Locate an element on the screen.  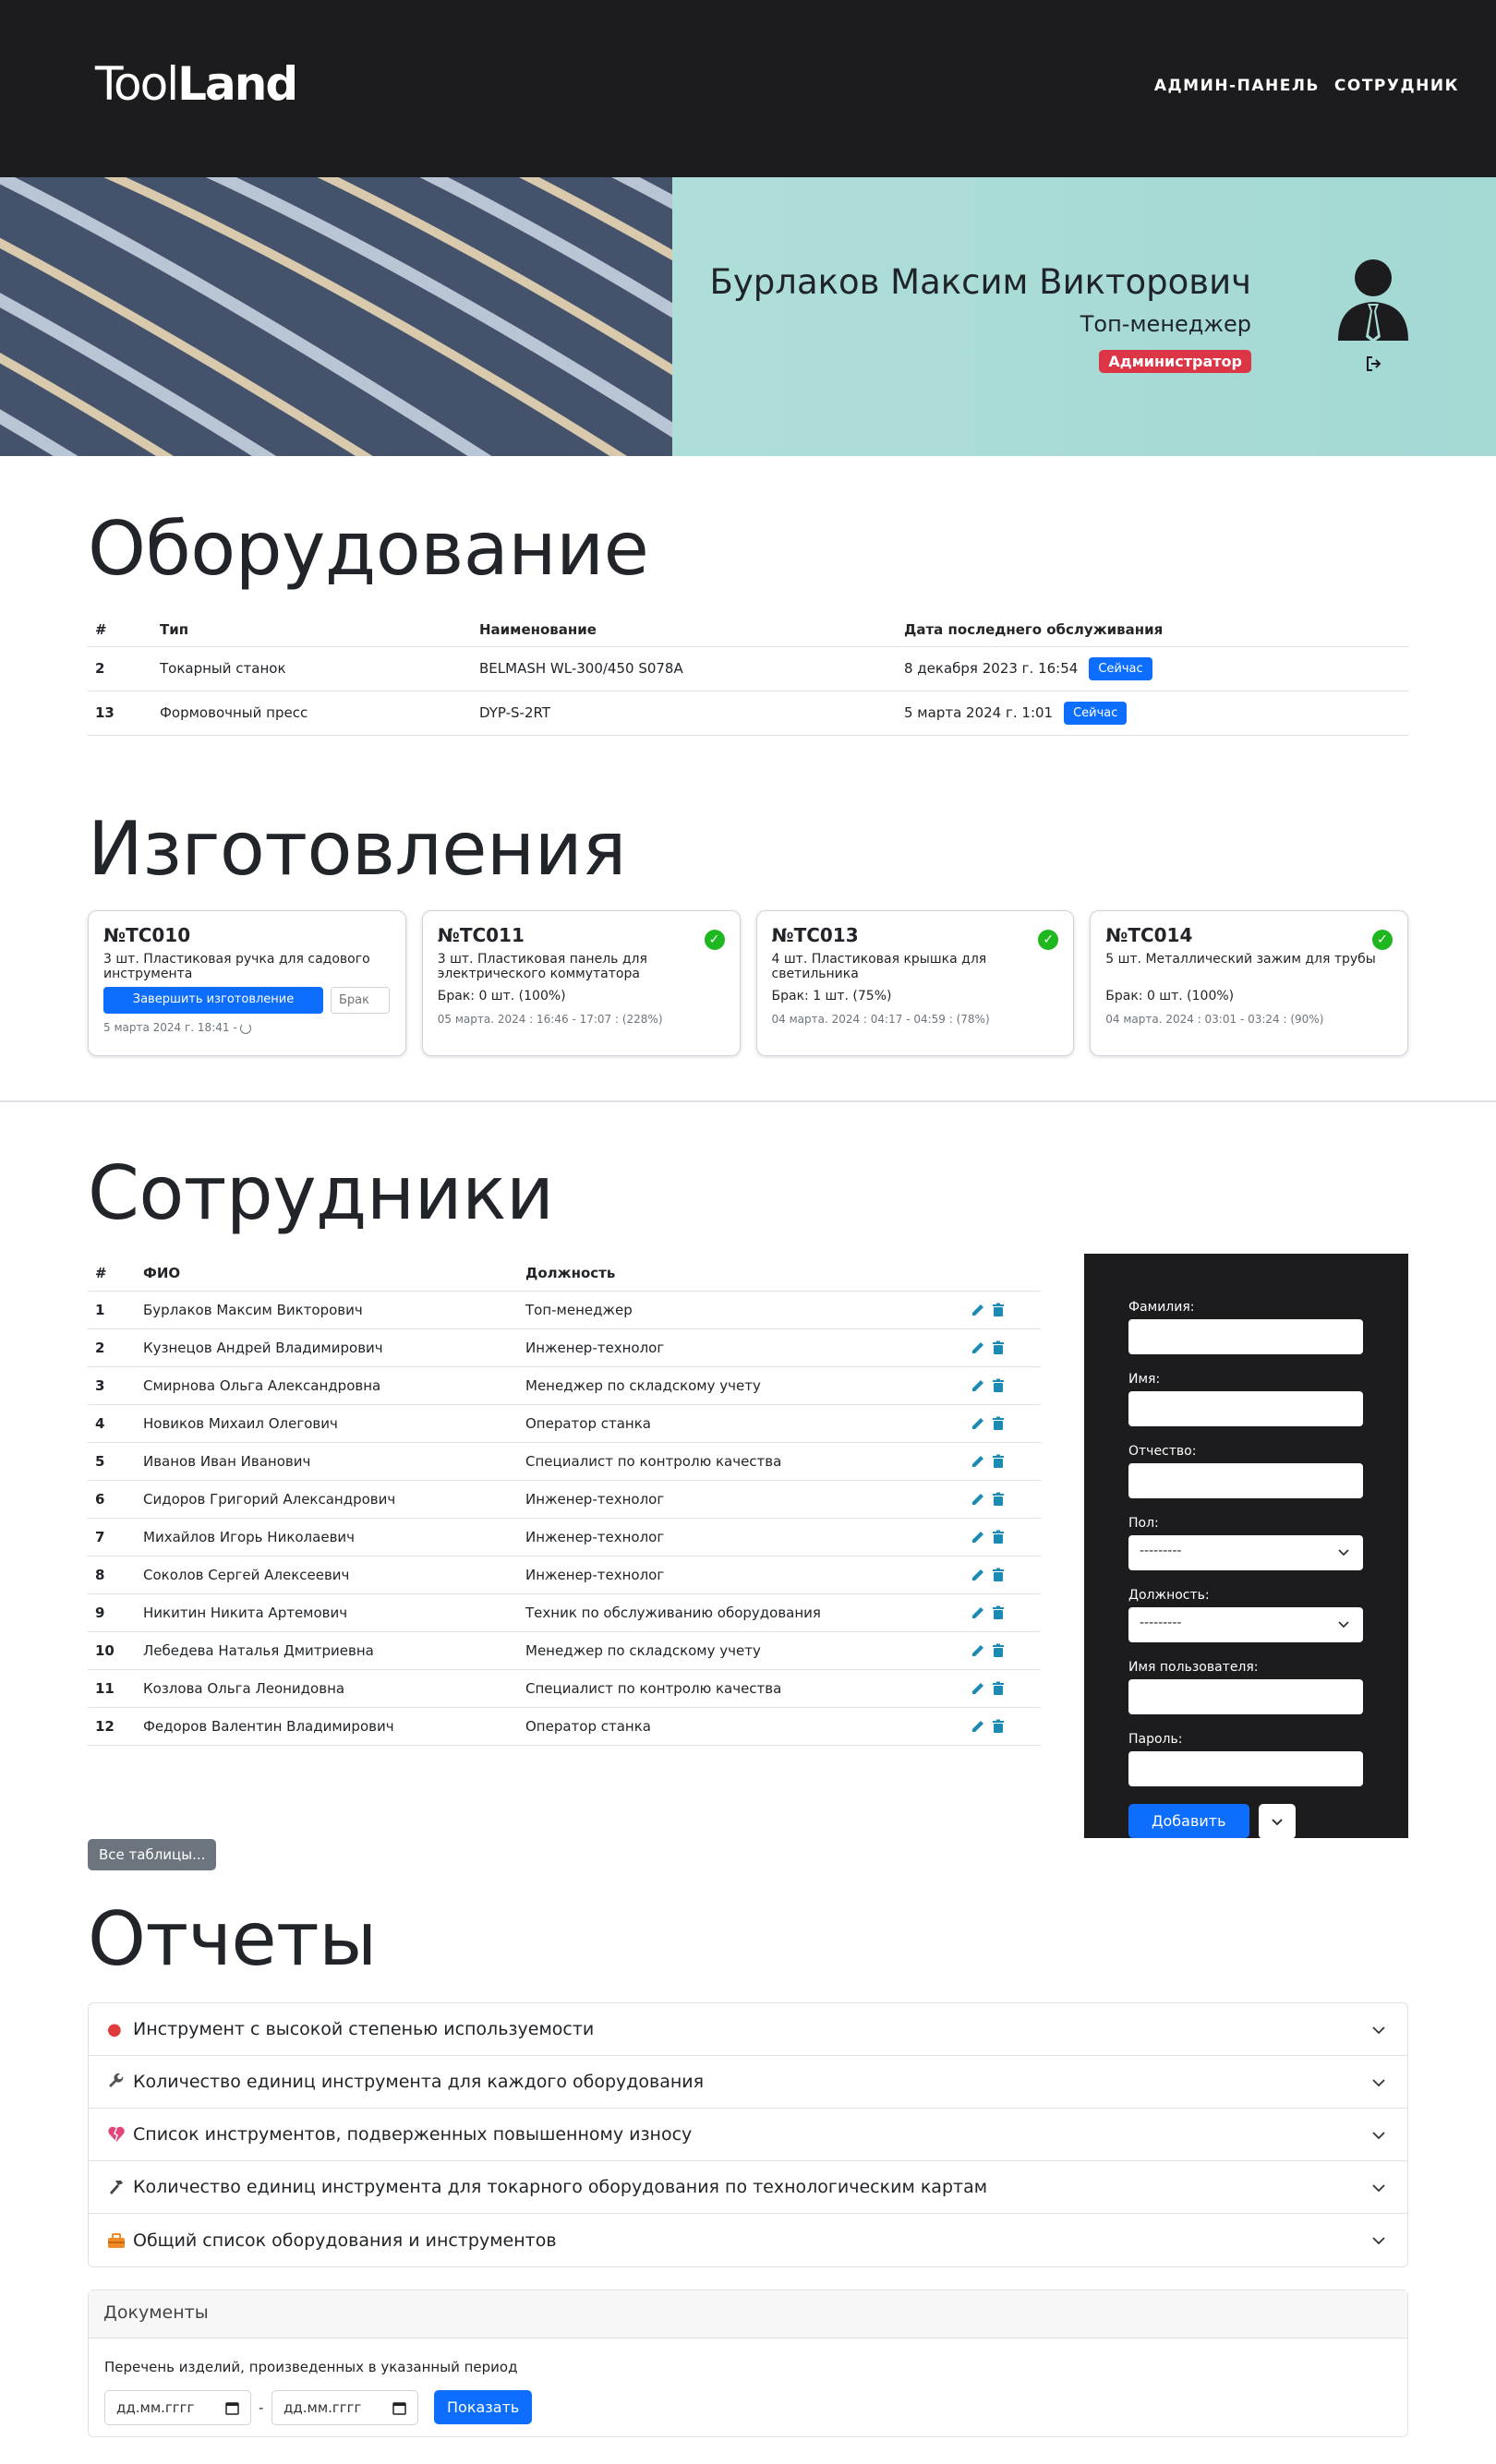
position-select: --------- is located at coordinates (1246, 1624).